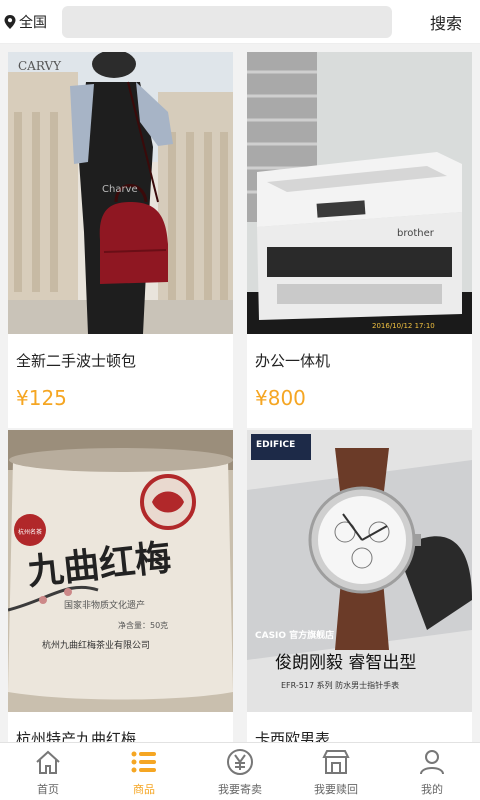  I want to click on user-icon, so click(432, 762).